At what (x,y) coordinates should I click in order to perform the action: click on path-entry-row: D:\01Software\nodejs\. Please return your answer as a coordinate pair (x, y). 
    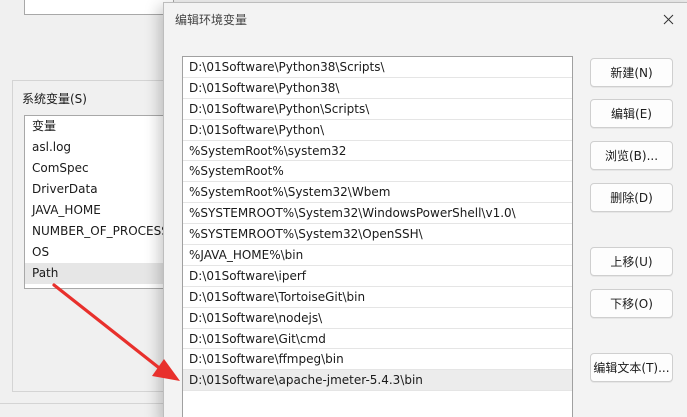
    Looking at the image, I should click on (377, 318).